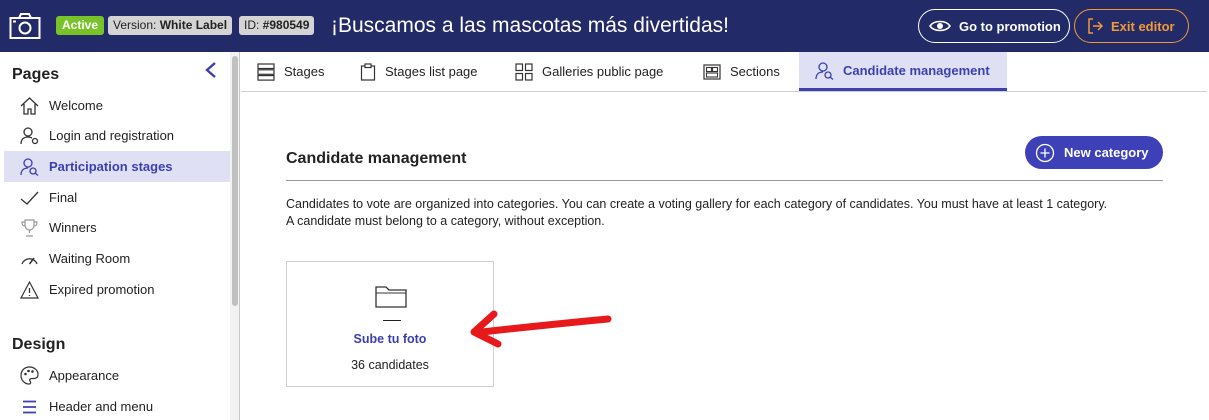  Describe the element at coordinates (1106, 152) in the screenshot. I see `new-category-label: New category` at that location.